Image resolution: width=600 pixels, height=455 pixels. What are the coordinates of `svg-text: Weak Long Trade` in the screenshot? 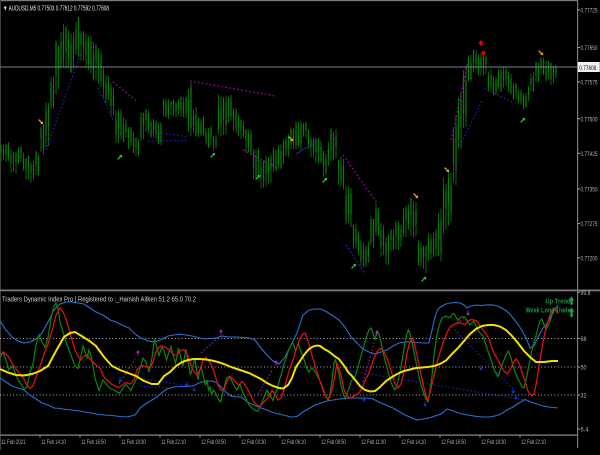 It's located at (548, 310).